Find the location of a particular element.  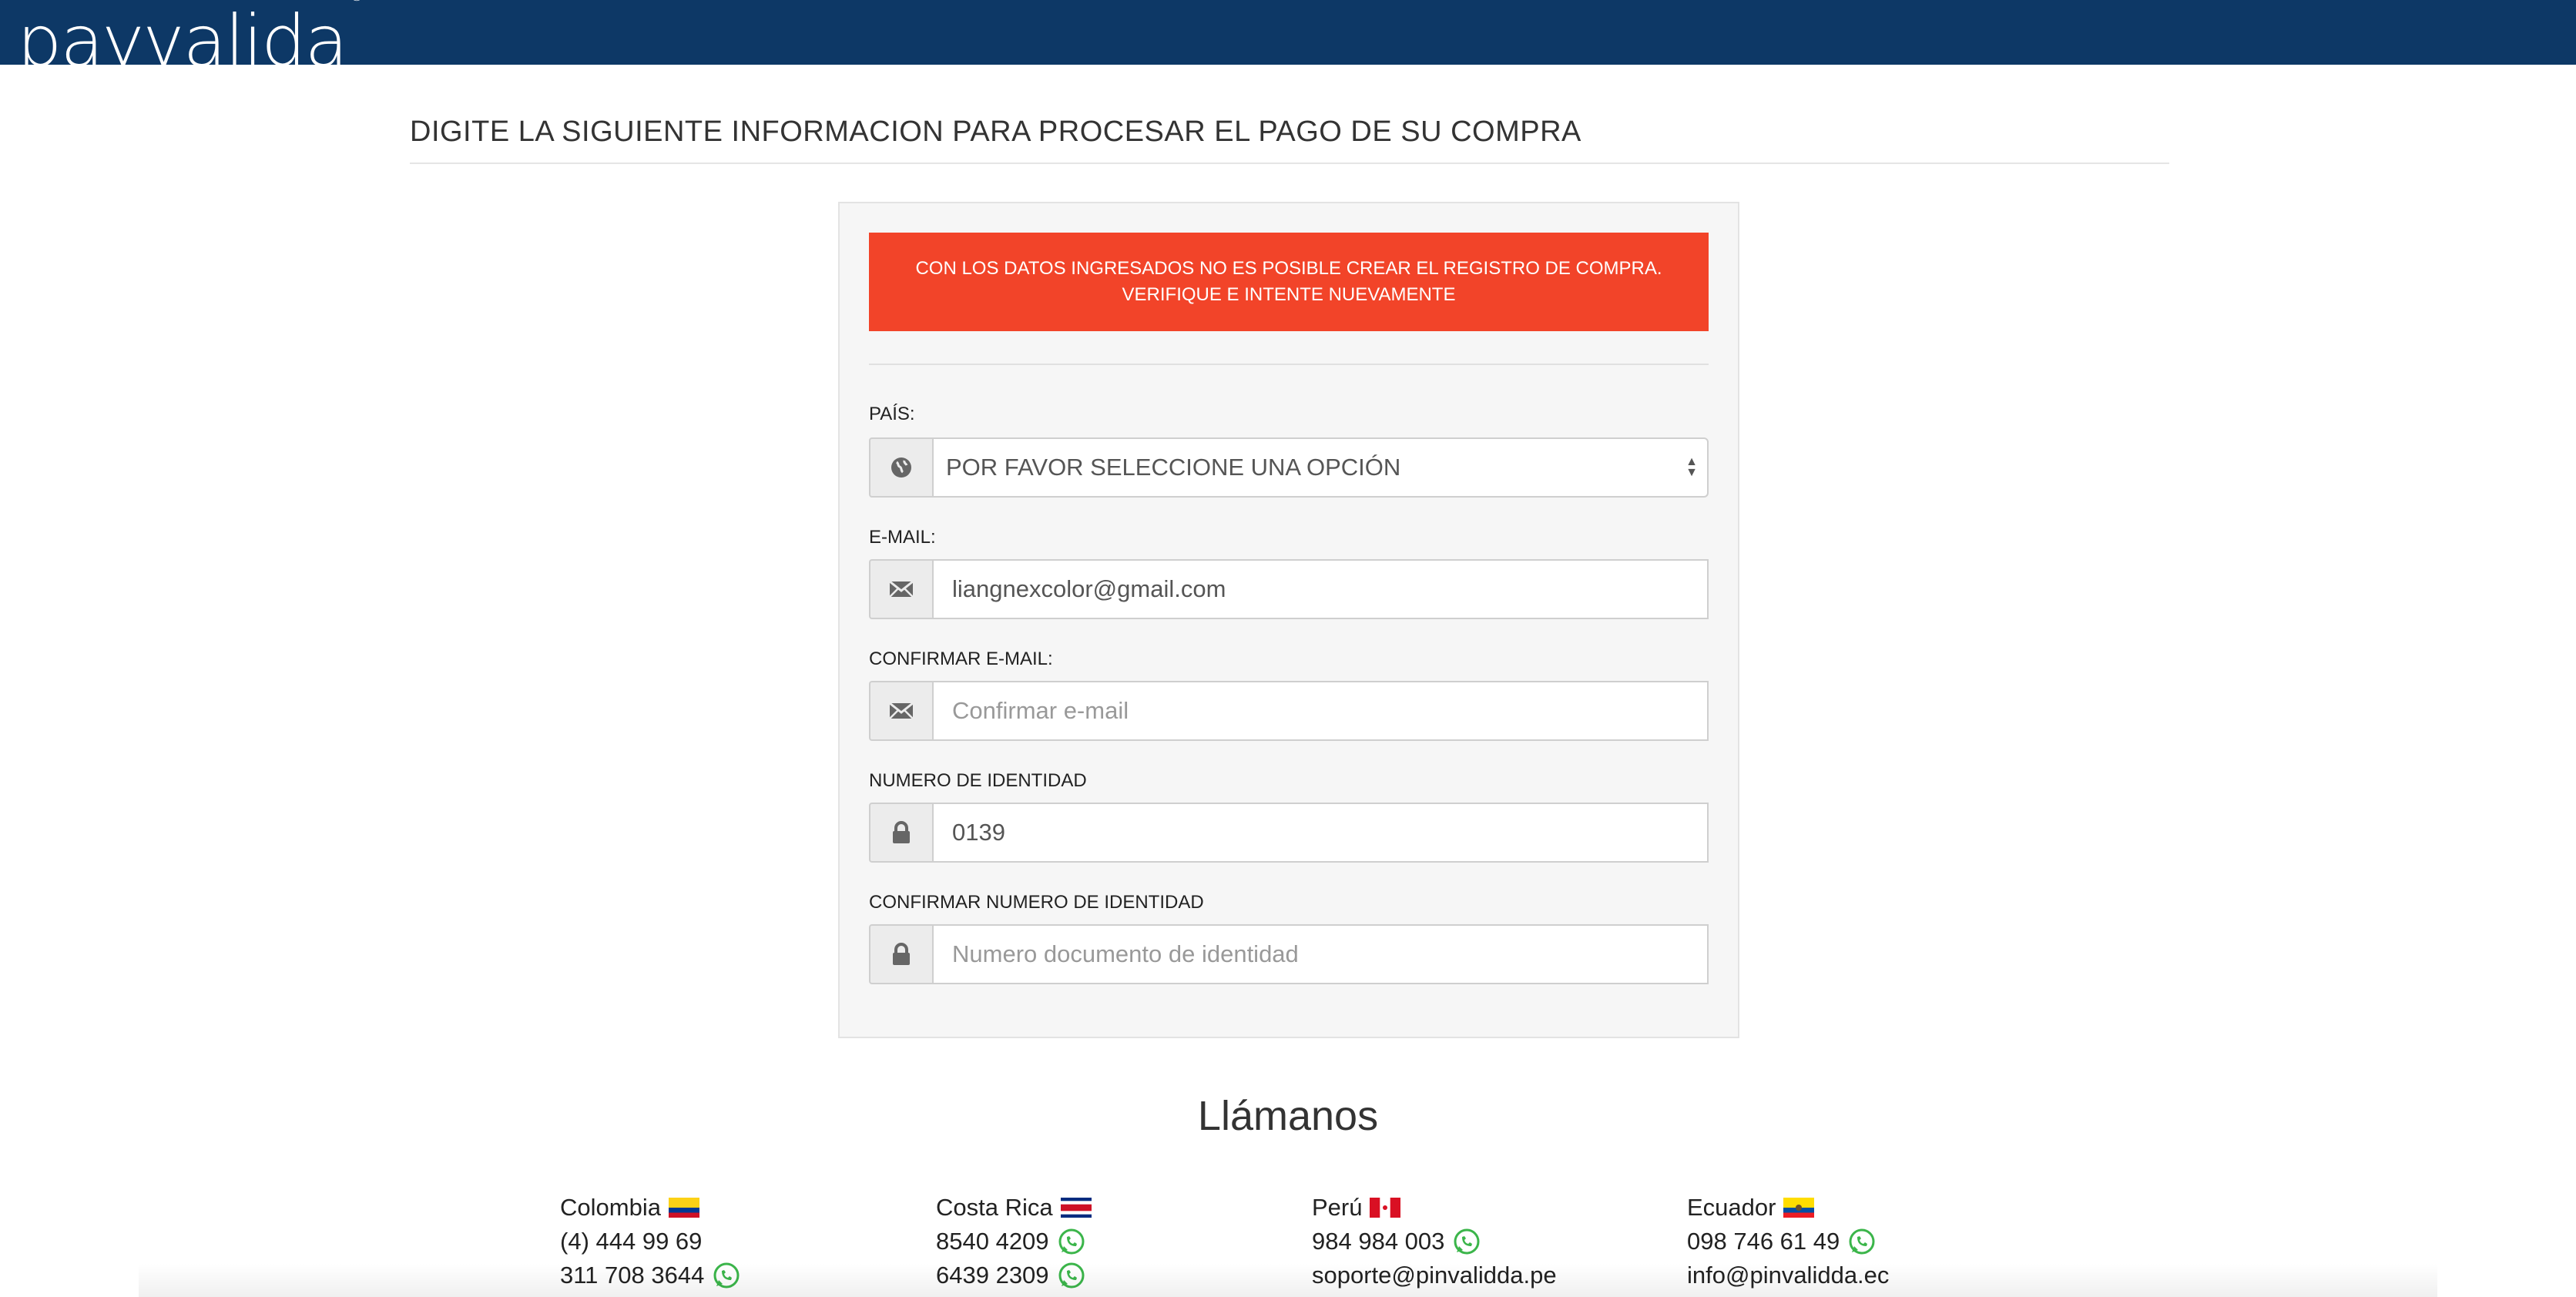

contact-costa-rica: Costa Rica 8540 4209 6439 2309 is located at coordinates (1014, 1241).